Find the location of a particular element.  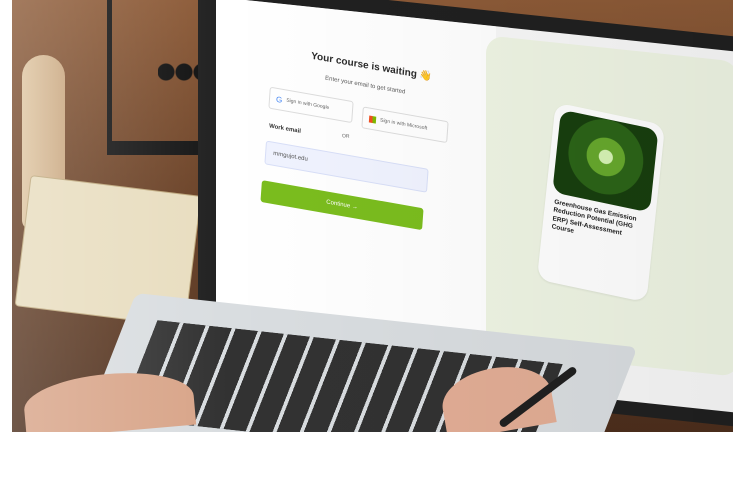

google-sign-in-button: G Sign in with Google is located at coordinates (311, 105).